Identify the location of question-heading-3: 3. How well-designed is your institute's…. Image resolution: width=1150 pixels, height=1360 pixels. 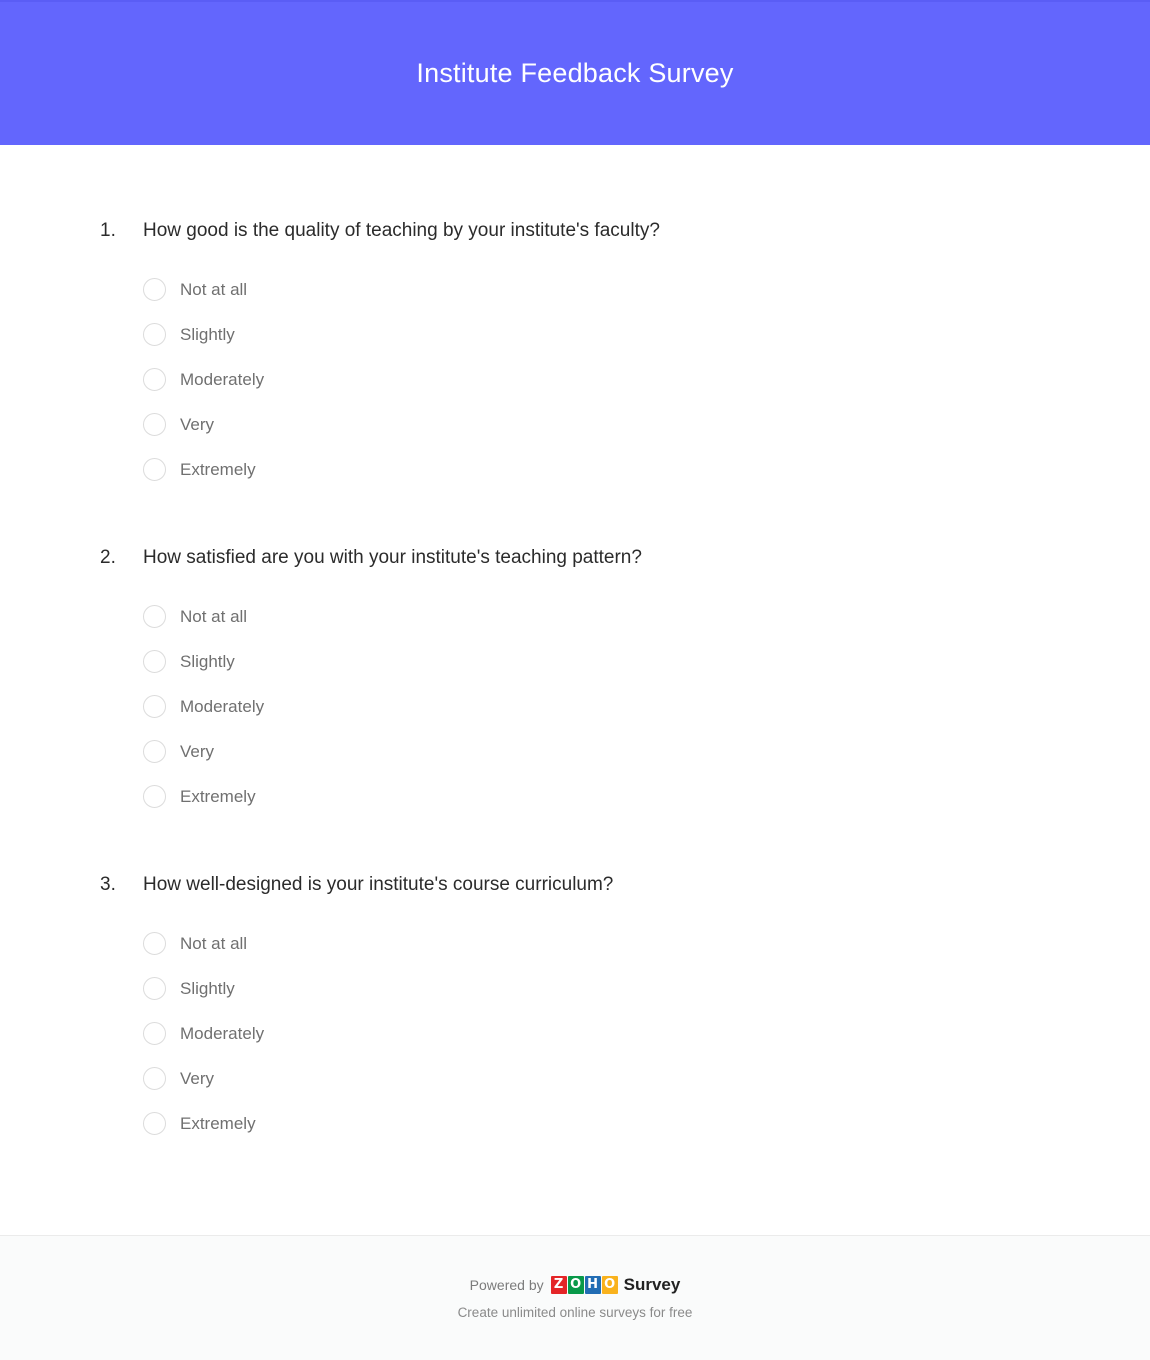
(575, 885).